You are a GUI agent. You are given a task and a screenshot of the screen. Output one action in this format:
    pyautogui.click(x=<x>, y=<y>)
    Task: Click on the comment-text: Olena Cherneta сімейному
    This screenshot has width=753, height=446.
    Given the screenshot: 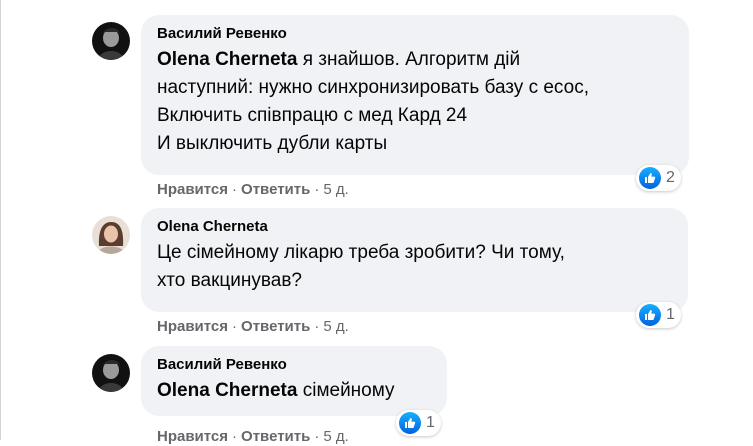 What is the action you would take?
    pyautogui.click(x=295, y=391)
    